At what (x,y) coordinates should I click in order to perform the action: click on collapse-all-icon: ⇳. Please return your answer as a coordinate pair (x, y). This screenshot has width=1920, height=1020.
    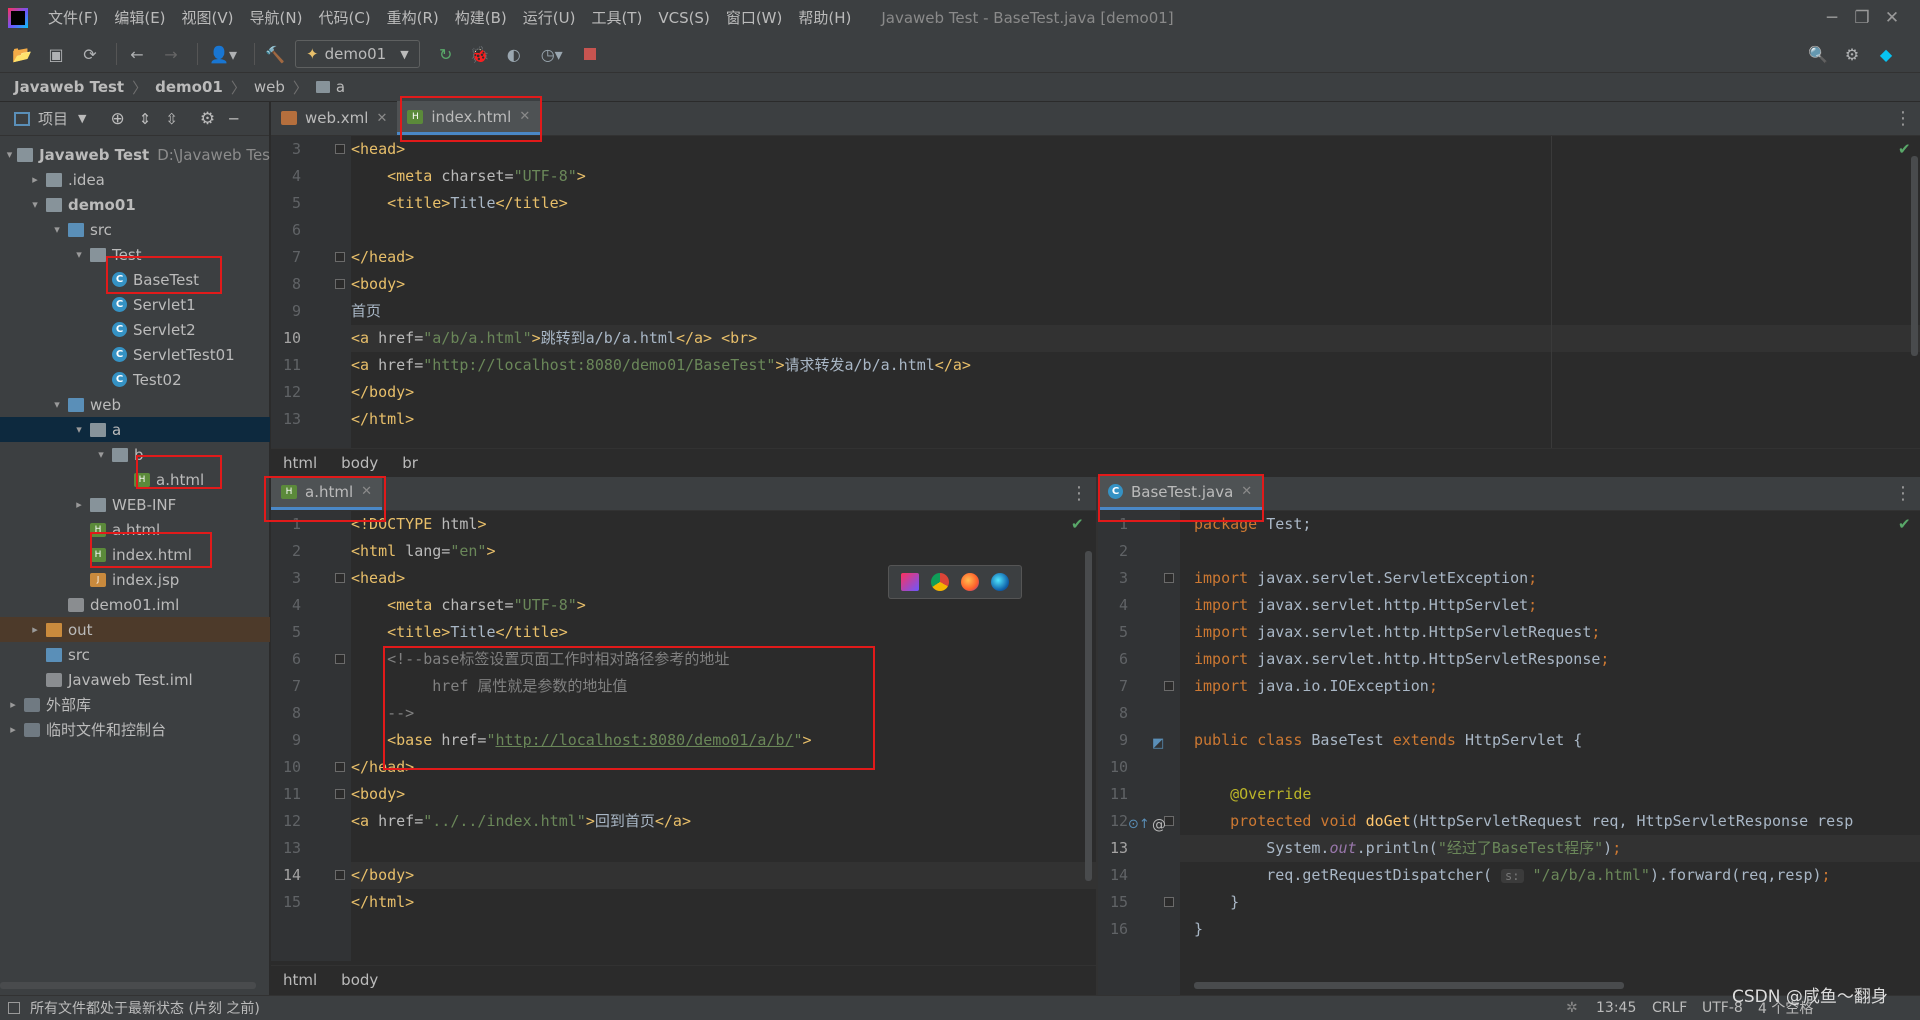
    Looking at the image, I should click on (171, 119).